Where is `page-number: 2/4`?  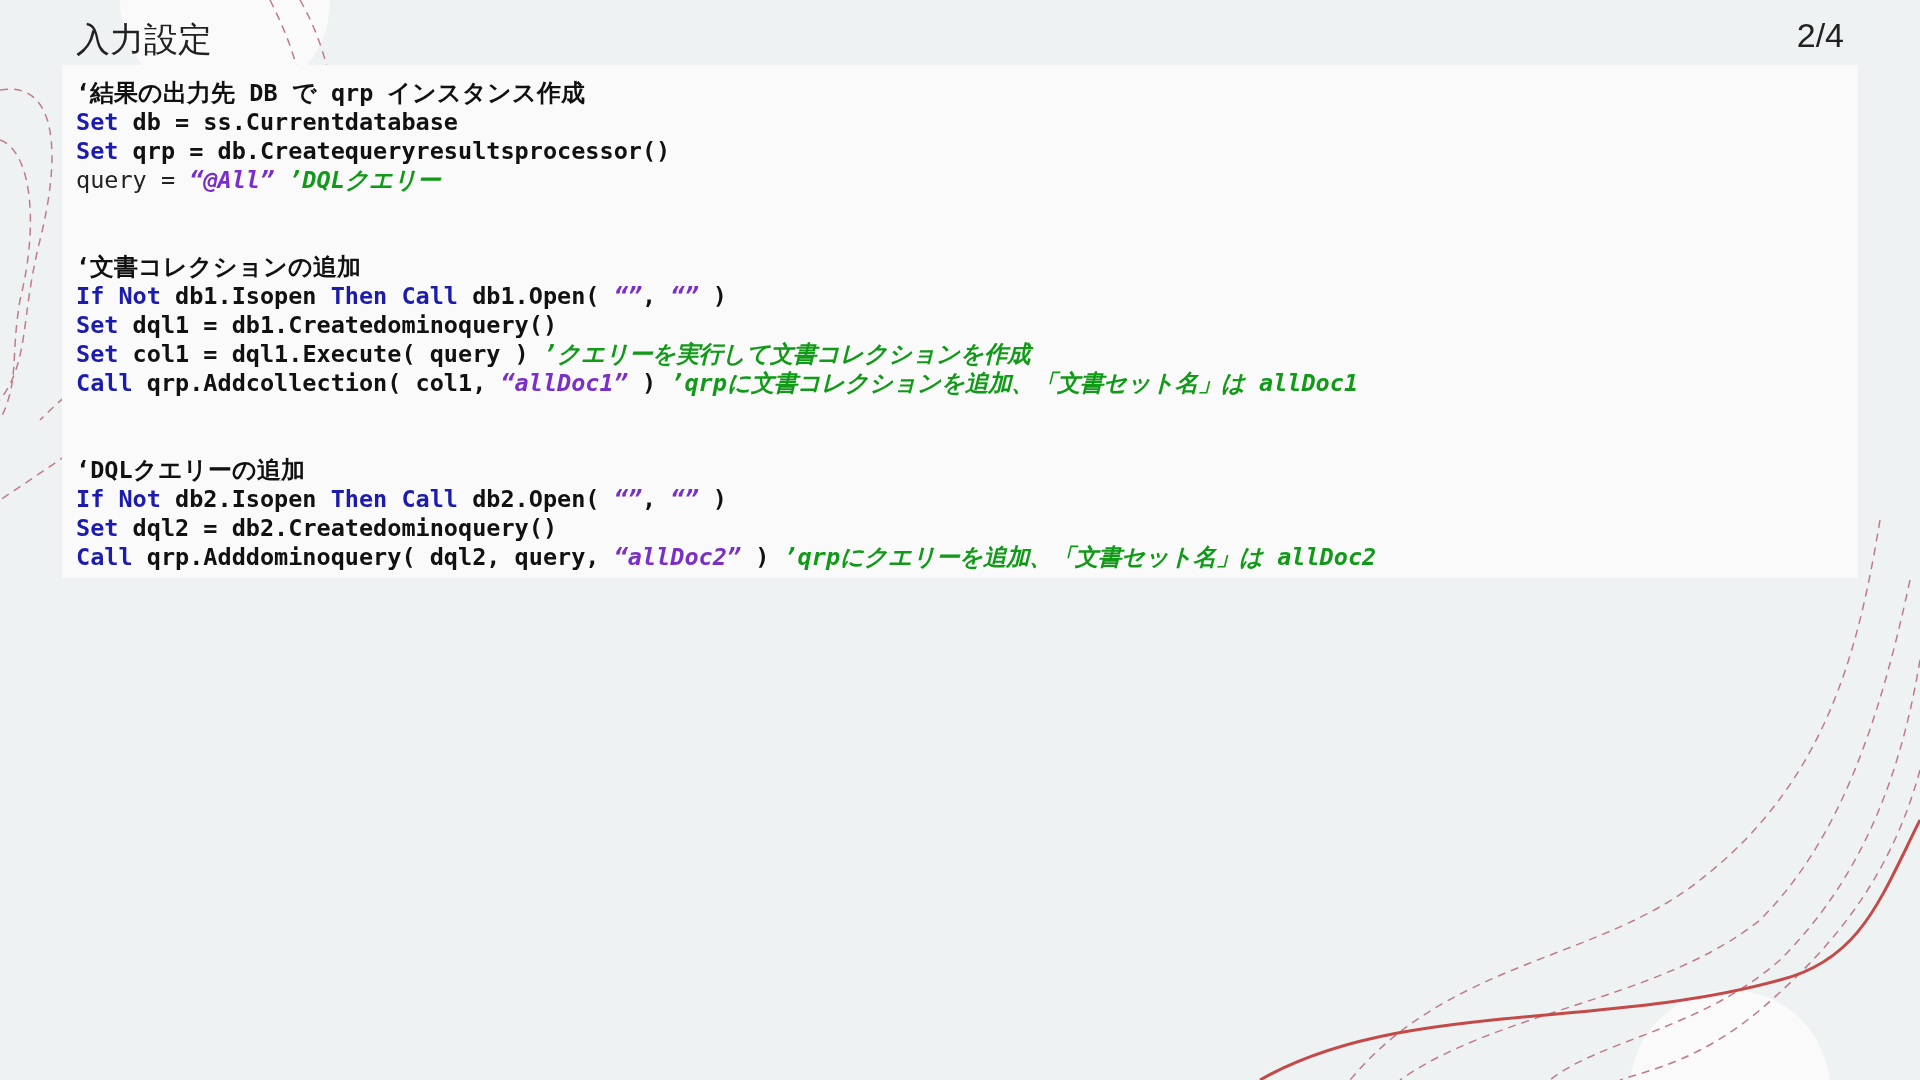
page-number: 2/4 is located at coordinates (1820, 35).